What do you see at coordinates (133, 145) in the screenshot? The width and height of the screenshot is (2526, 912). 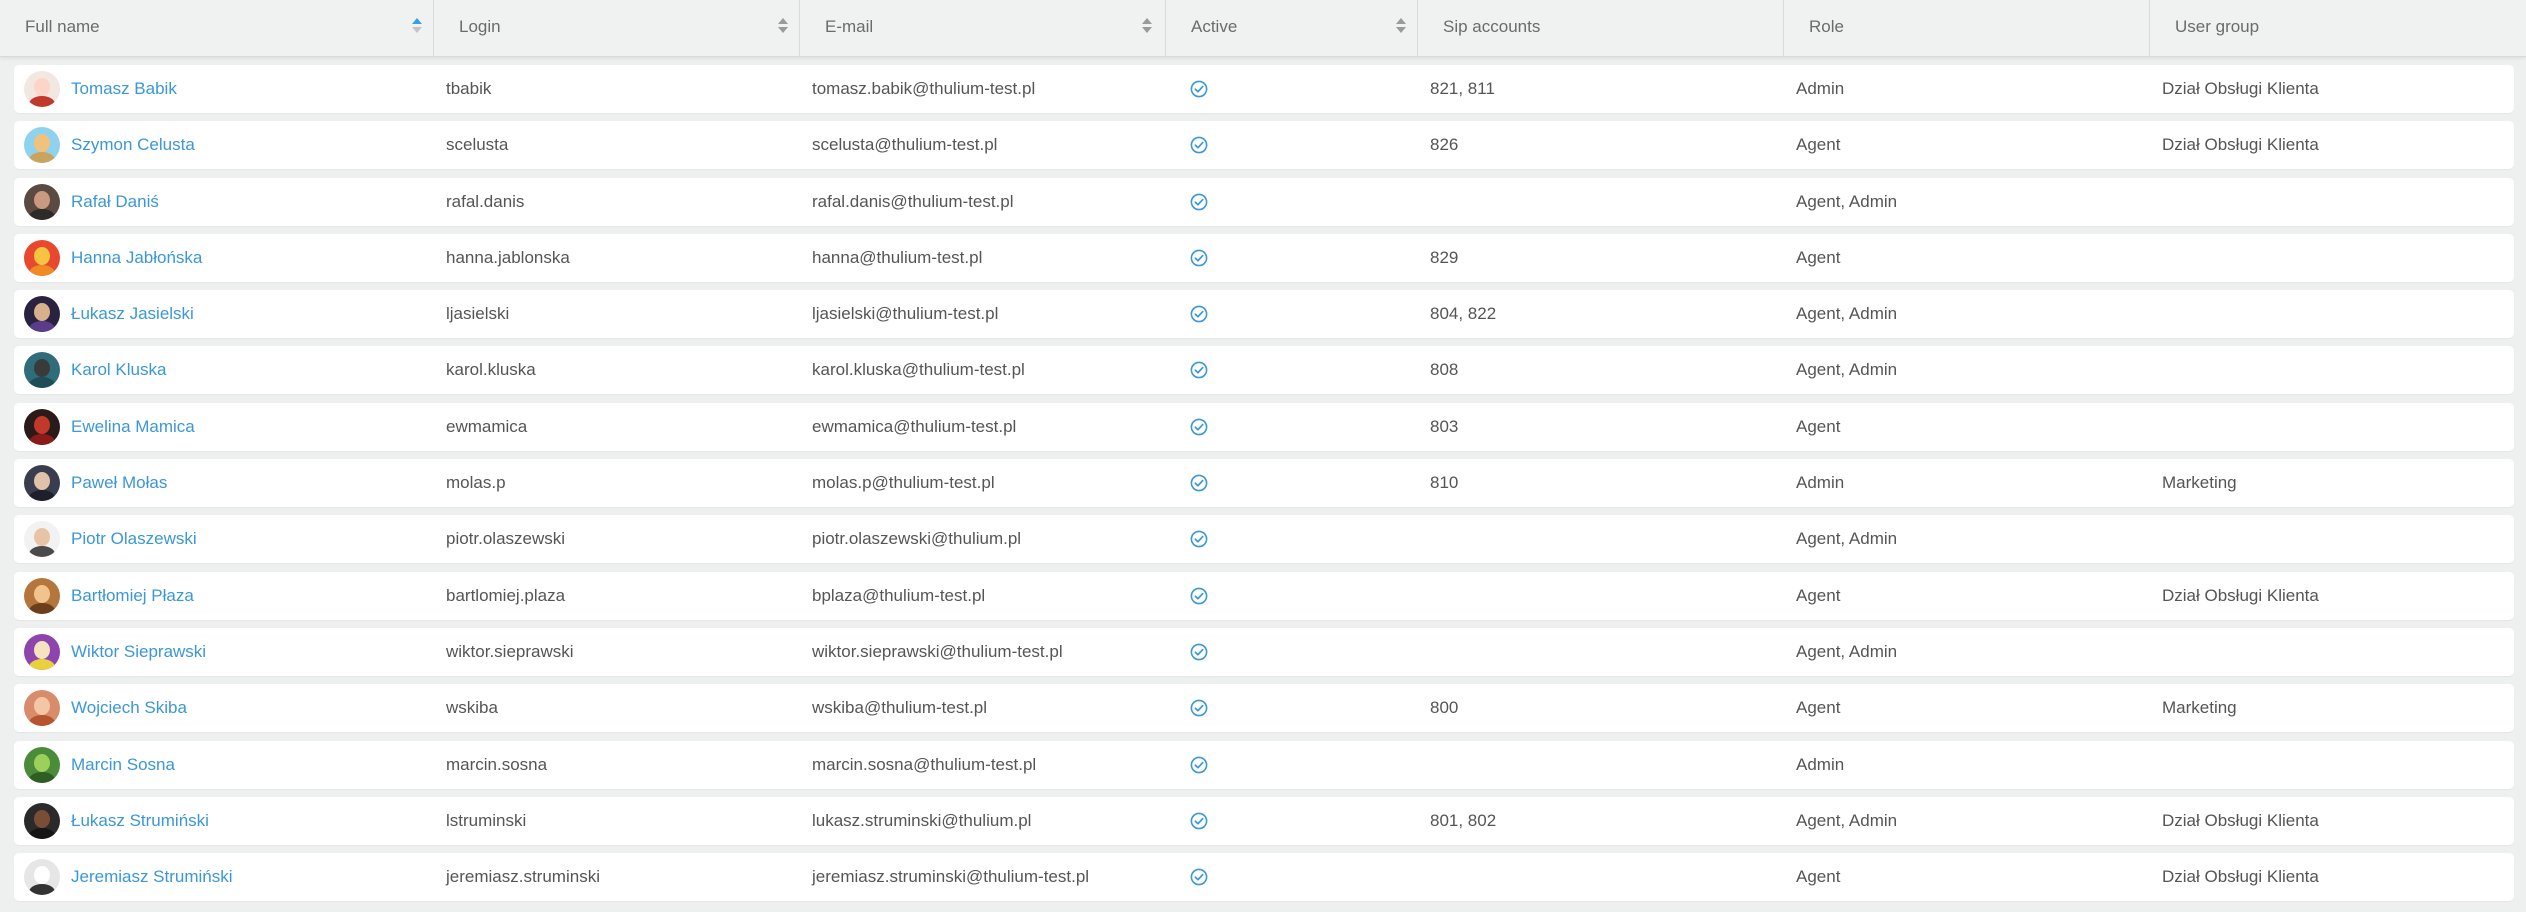 I see `user-name-link: Szymon Celusta` at bounding box center [133, 145].